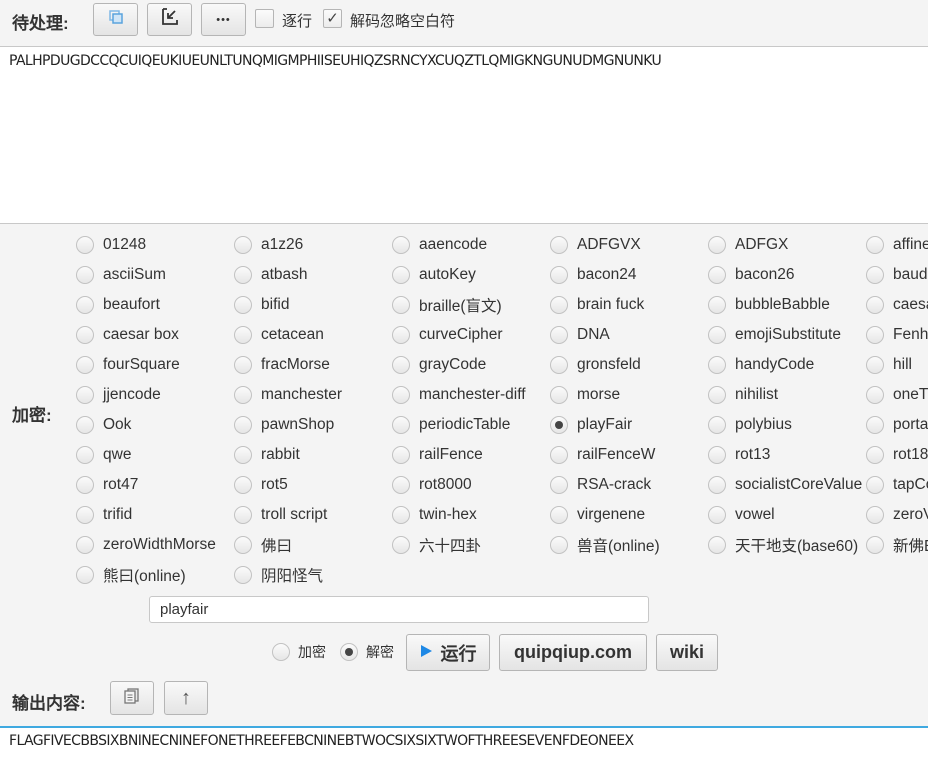  I want to click on cipher-option: railFence, so click(437, 455).